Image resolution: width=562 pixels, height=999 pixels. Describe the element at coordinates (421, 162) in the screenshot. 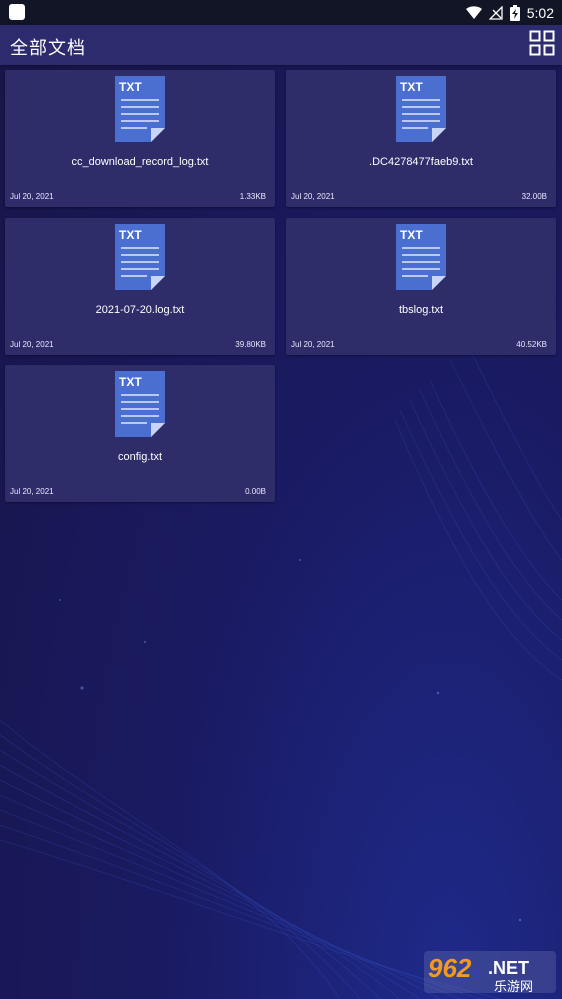

I see `file-name: .DC4278477faeb9.txt` at that location.